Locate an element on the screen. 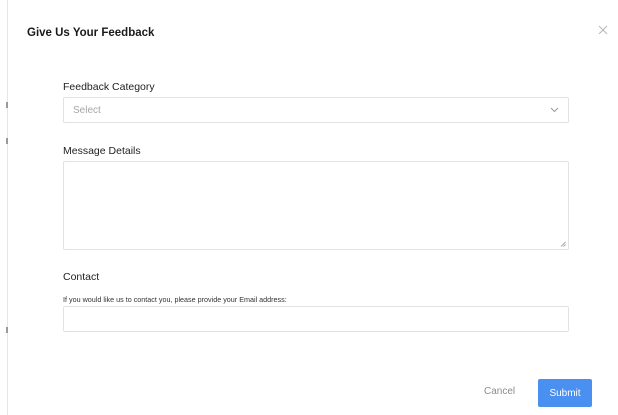 This screenshot has height=415, width=618. cancel-button: Cancel is located at coordinates (499, 391).